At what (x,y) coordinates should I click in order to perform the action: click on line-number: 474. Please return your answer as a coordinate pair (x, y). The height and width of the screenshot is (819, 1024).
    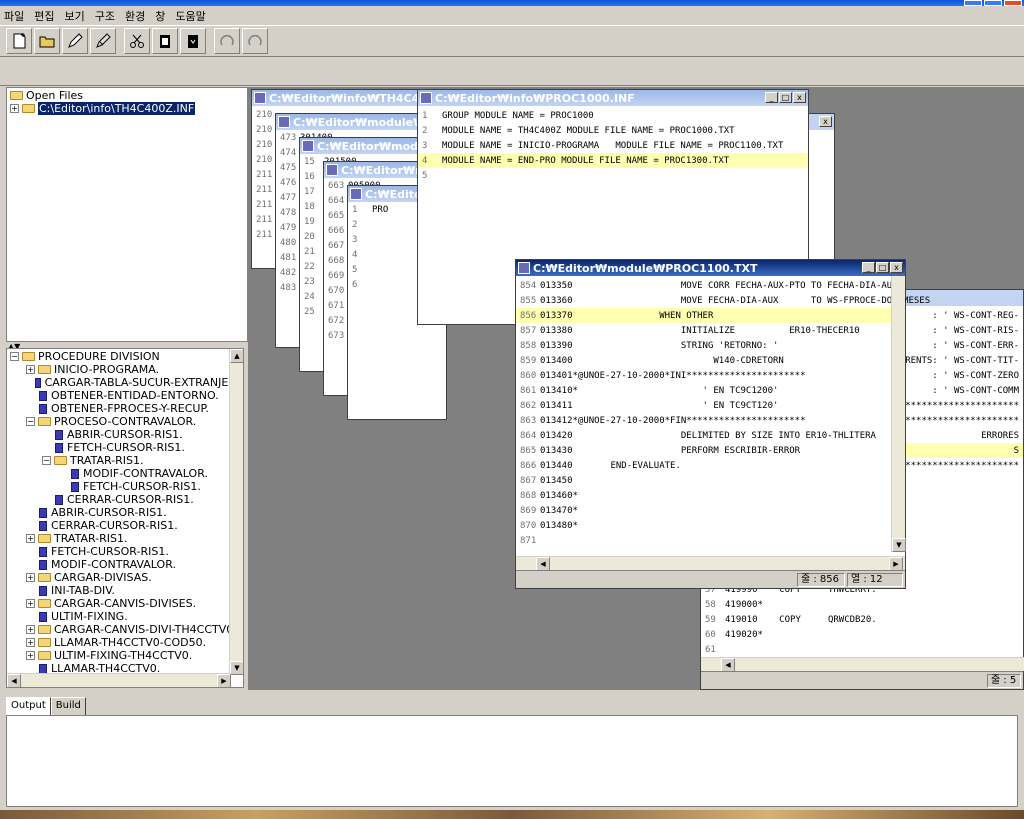
    Looking at the image, I should click on (288, 152).